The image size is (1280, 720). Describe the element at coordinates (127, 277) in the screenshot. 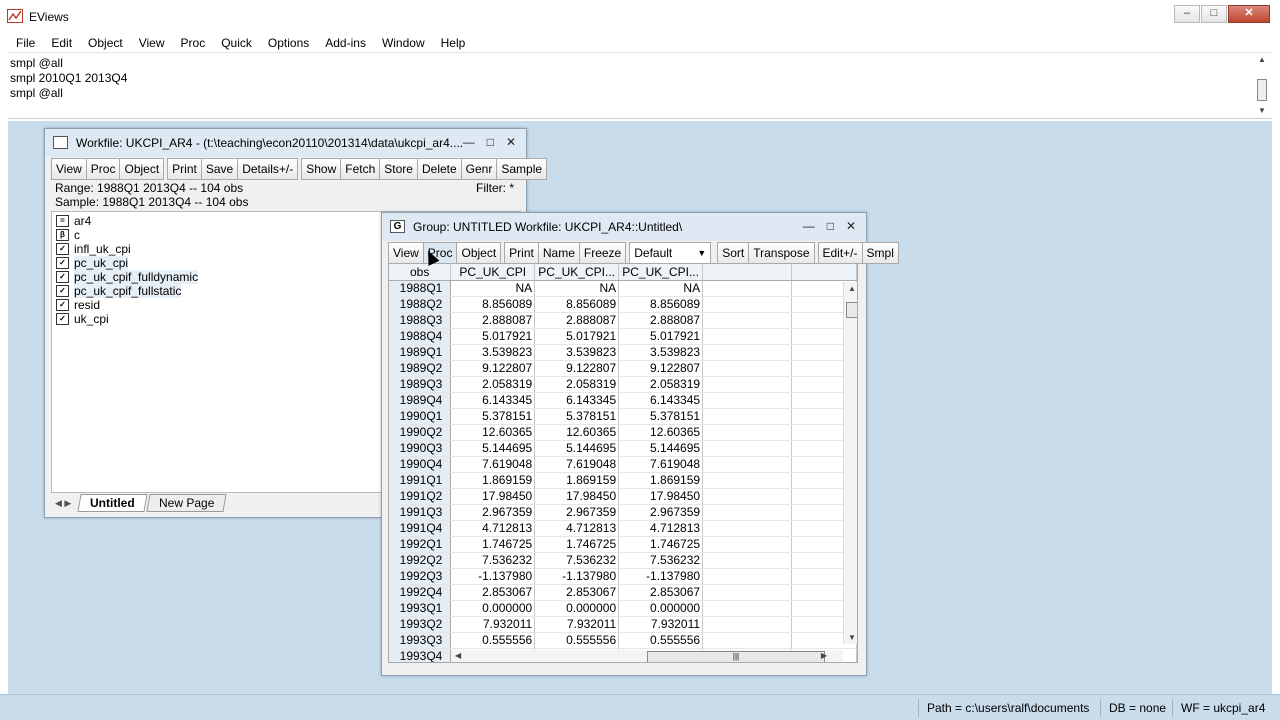

I see `list-item-pc-uk-cpif-fulldynamic: ✓ pc_uk_cpif_fulldynamic` at that location.